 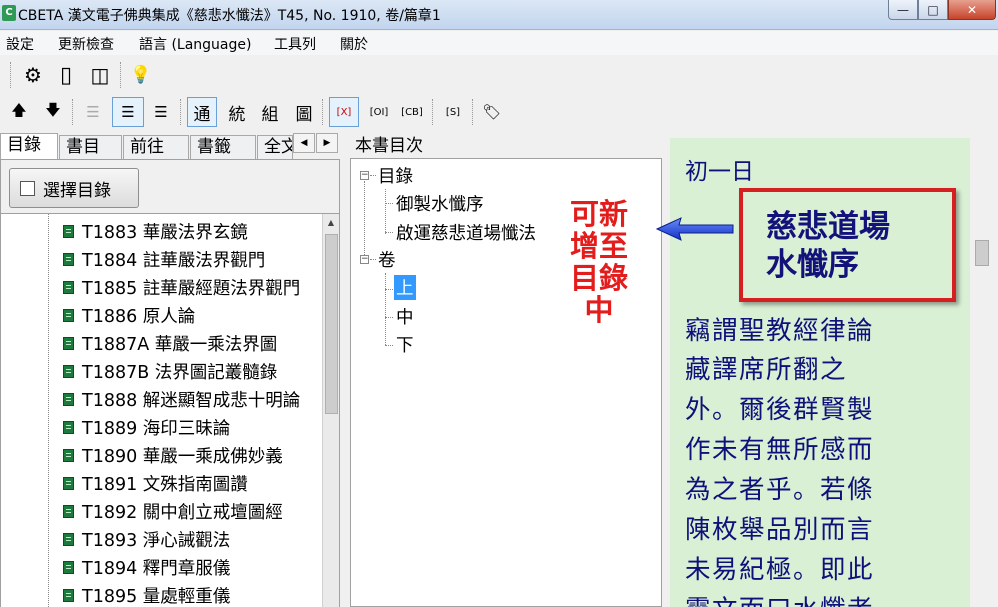 What do you see at coordinates (405, 344) in the screenshot?
I see `toc-node-juan-xia: 下` at bounding box center [405, 344].